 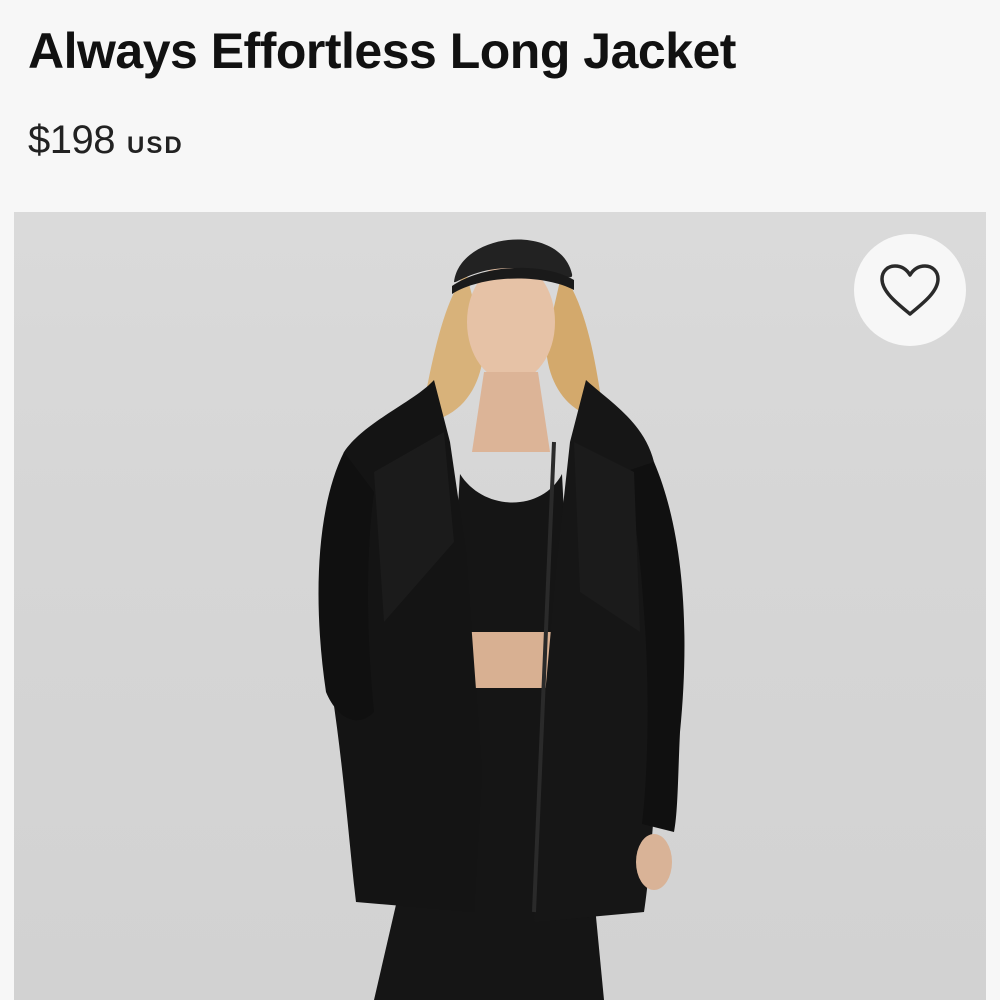 I want to click on product-title: Always Effortless Long Jacket, so click(x=382, y=51).